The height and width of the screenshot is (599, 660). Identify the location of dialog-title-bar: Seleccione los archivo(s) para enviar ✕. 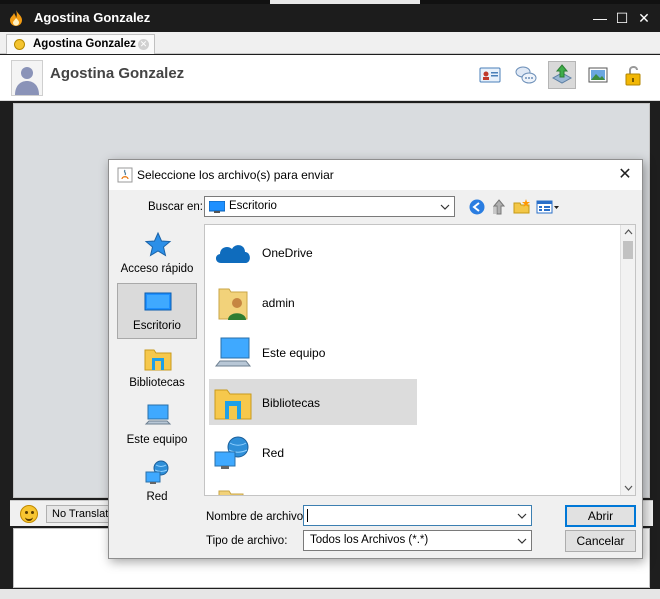
(375, 175).